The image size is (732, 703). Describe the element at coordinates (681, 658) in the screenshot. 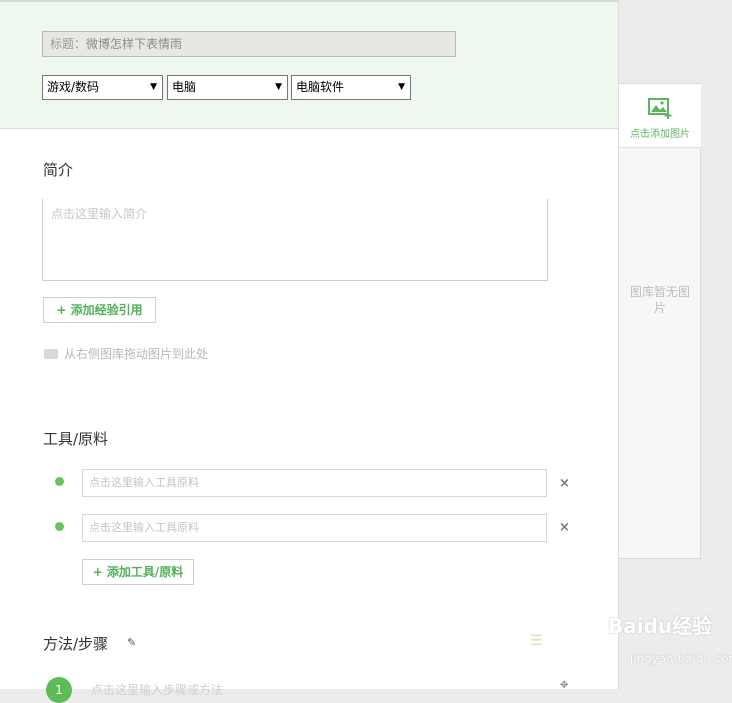

I see `watermark-url: jingyan.baidu.com` at that location.